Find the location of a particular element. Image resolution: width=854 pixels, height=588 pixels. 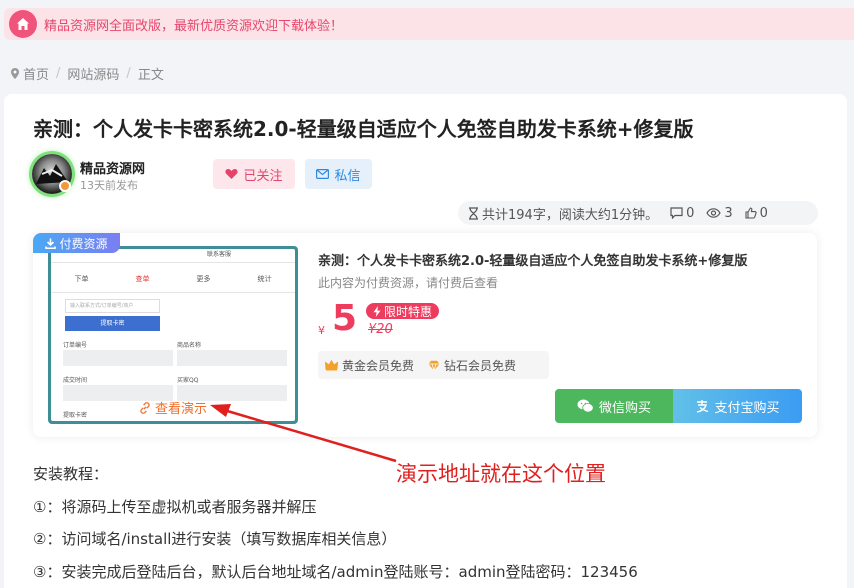

article-title: 亲测：个人发卡卡密系统2.0-轻量级自适应个人免签自助发卡系统+修复版 is located at coordinates (363, 129).